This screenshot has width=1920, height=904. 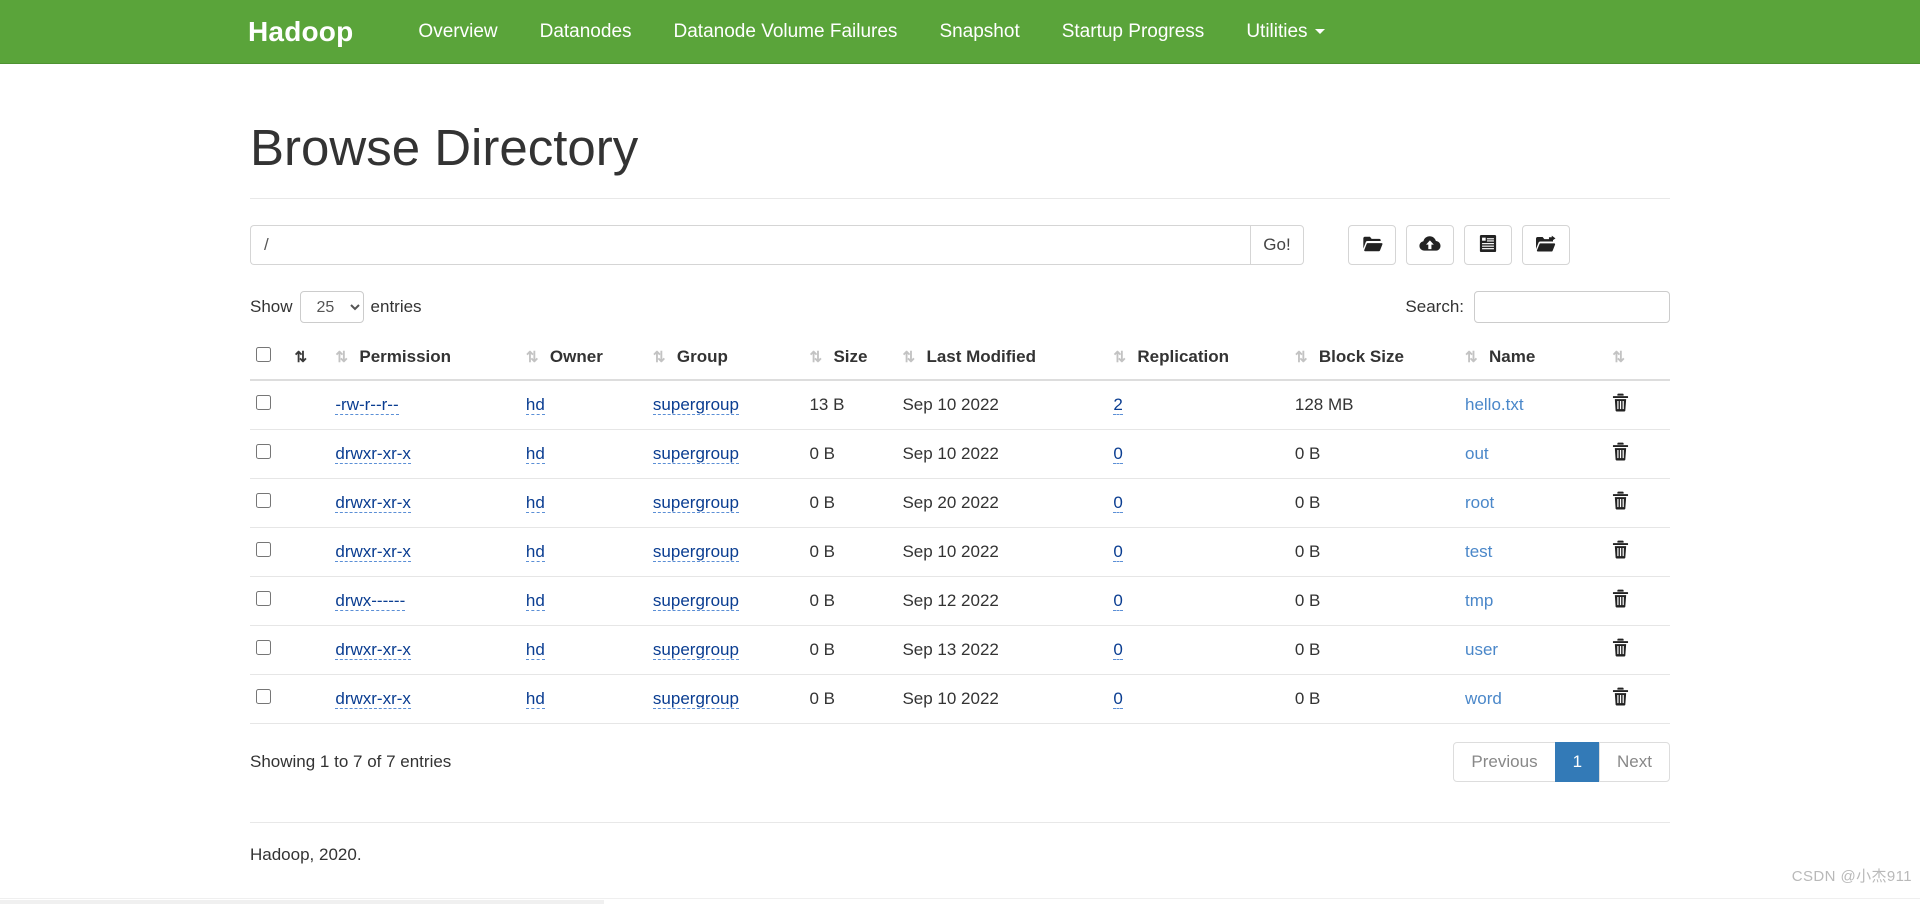 What do you see at coordinates (1373, 359) in the screenshot?
I see `column-header-block-size: ⇅ Block Size` at bounding box center [1373, 359].